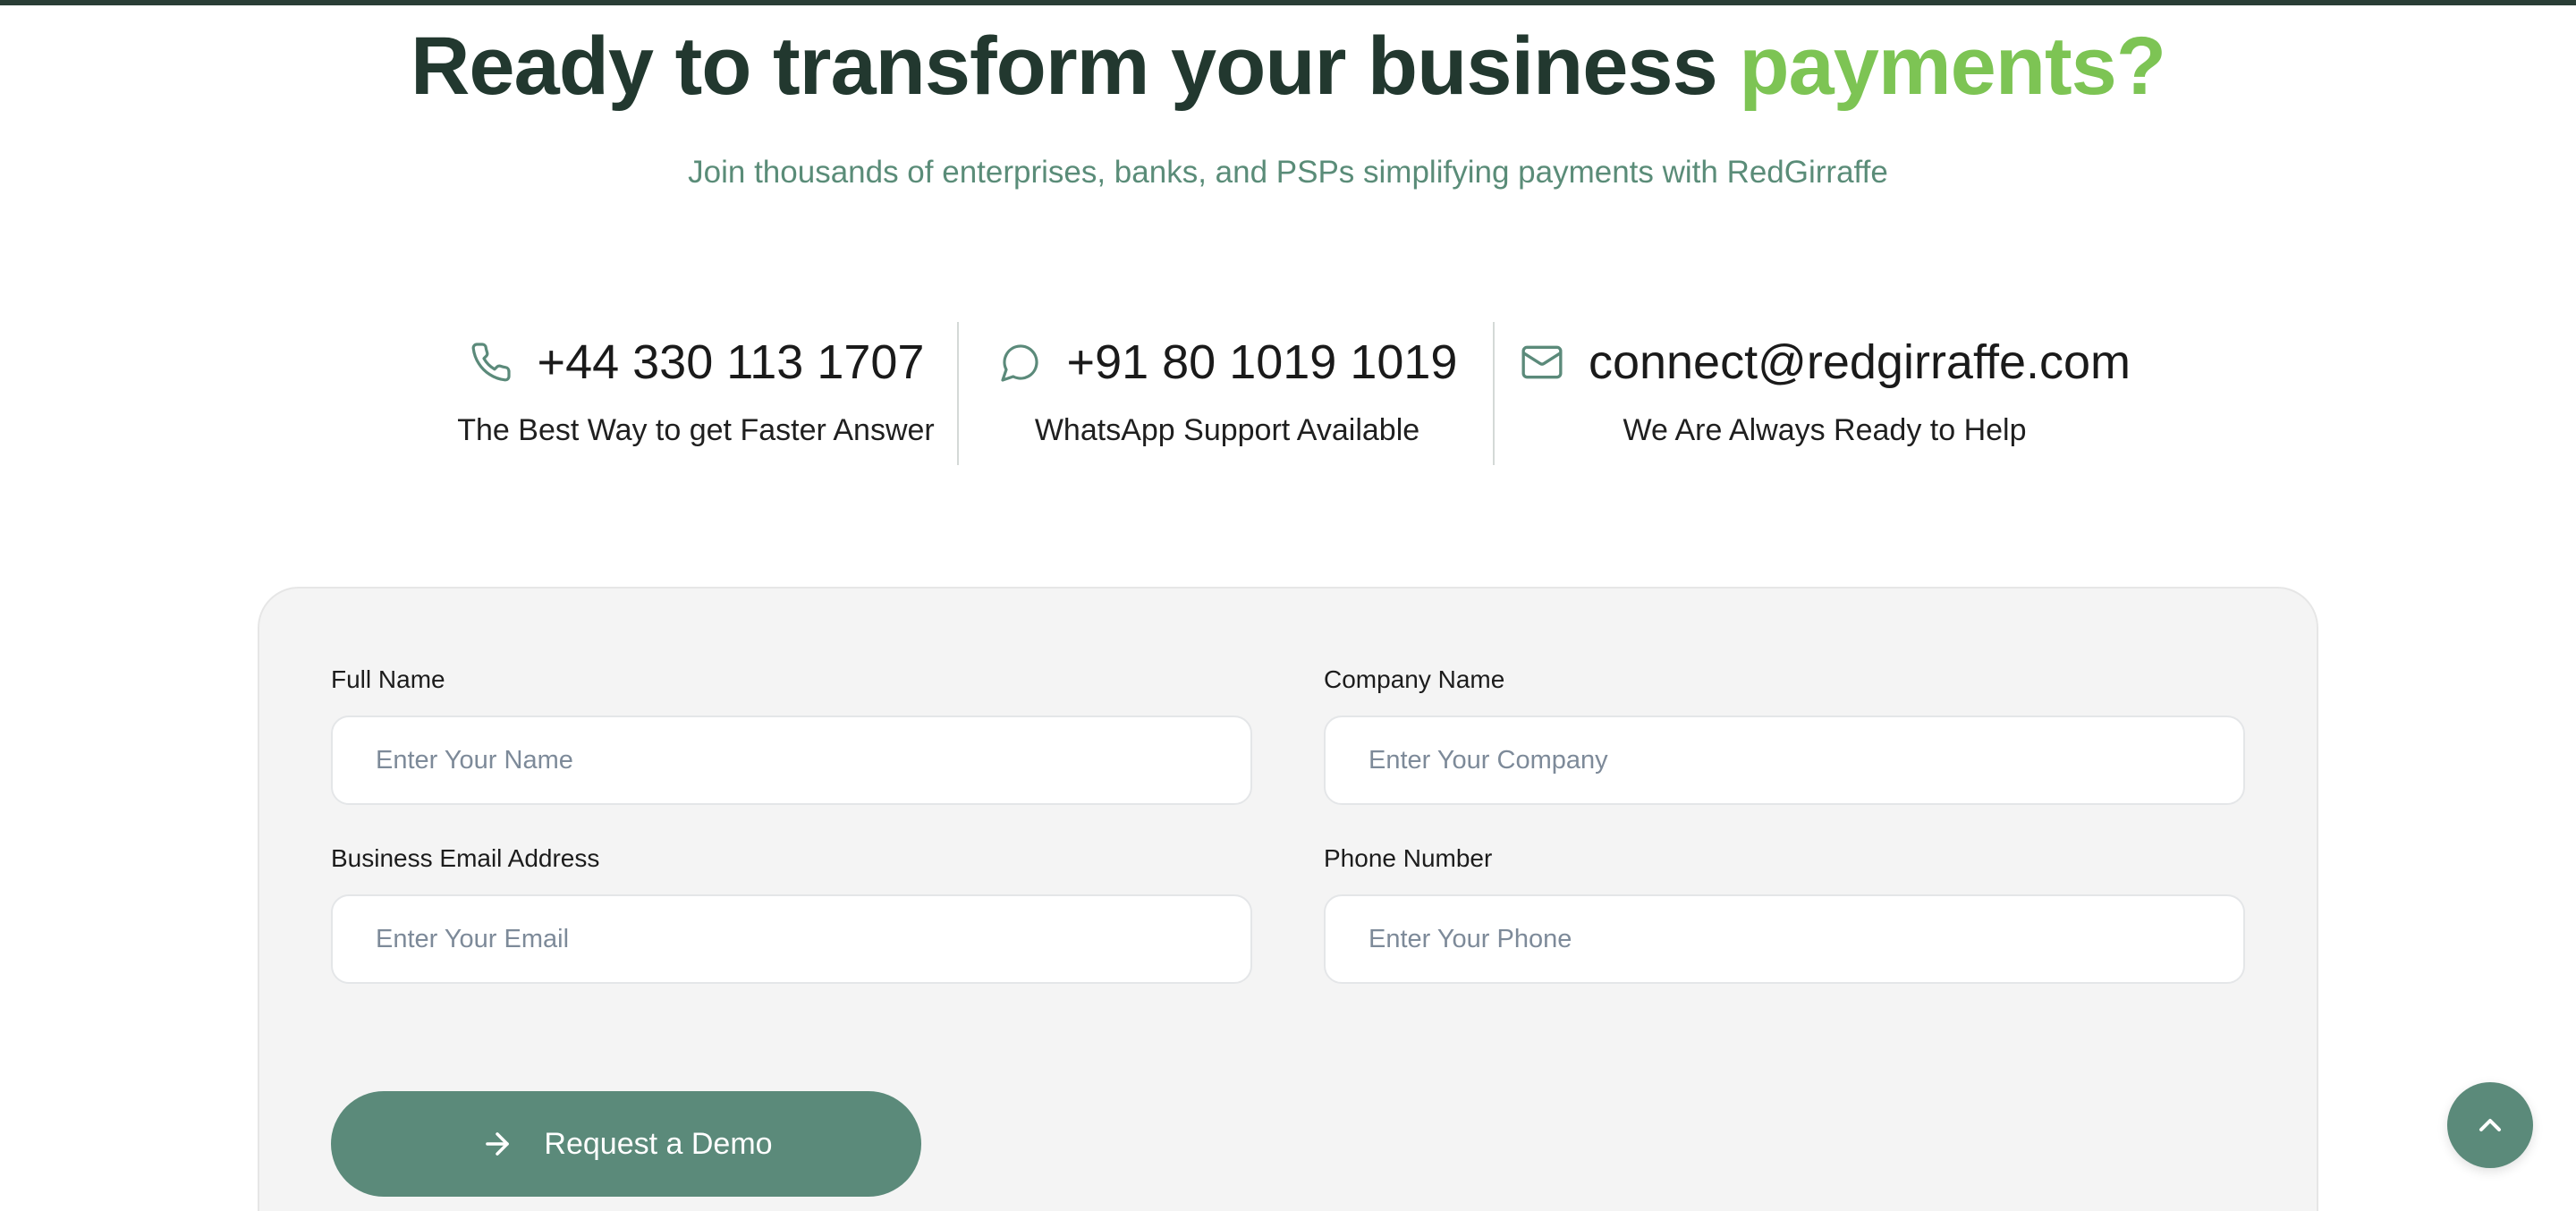 The image size is (2576, 1211). I want to click on headline-main-text: Ready to transform your business, so click(1064, 66).